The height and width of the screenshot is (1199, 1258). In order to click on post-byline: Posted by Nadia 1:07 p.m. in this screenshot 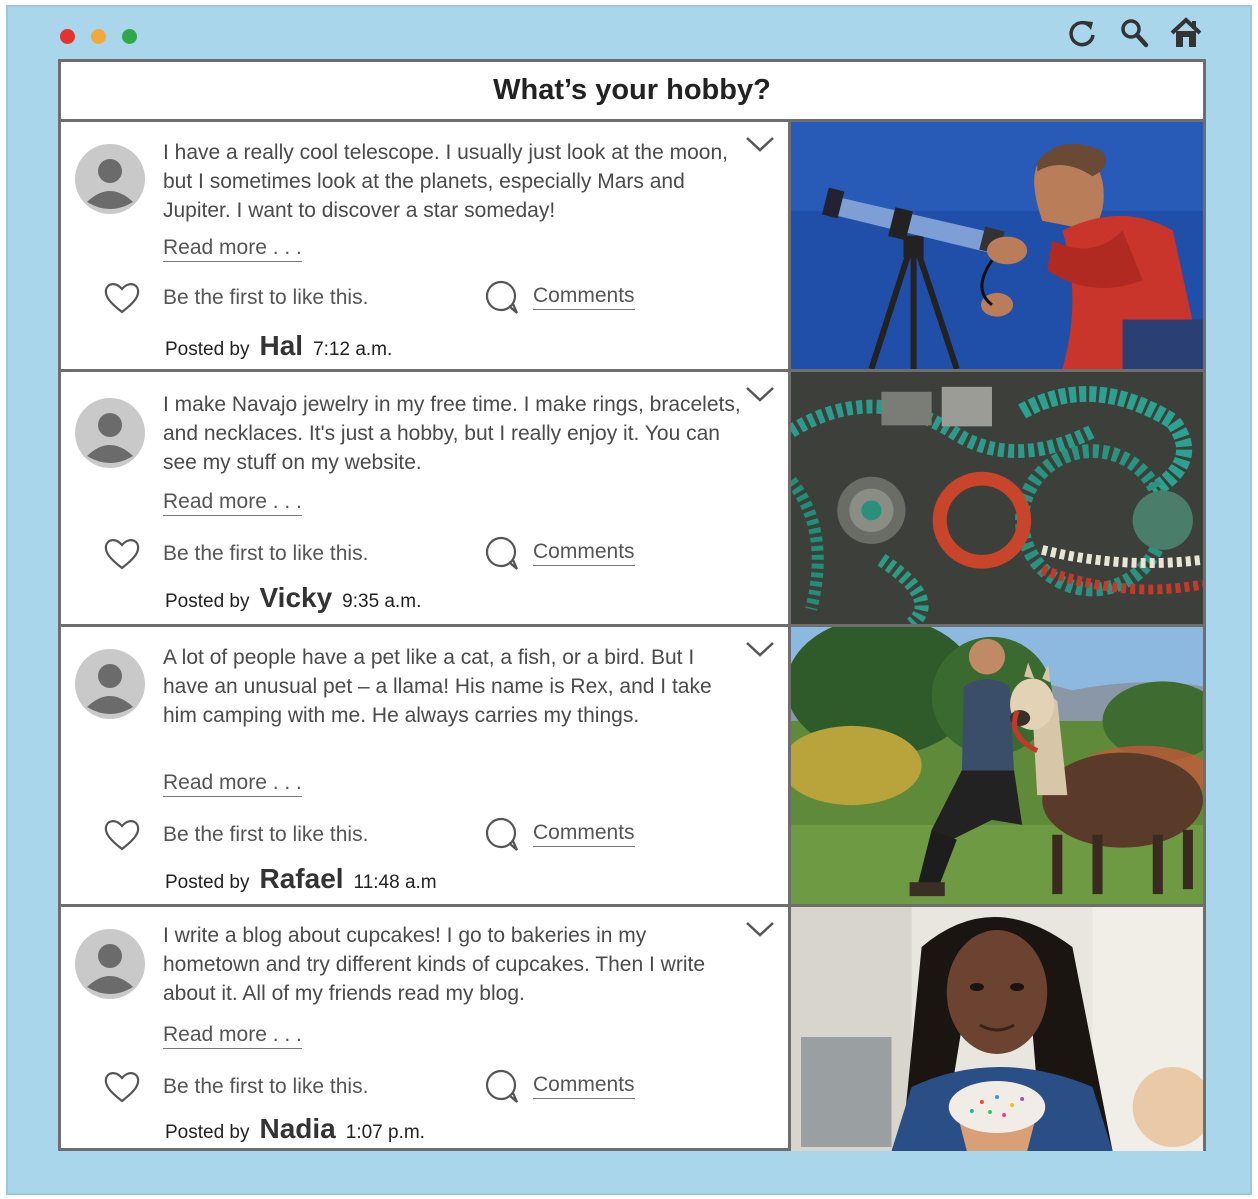, I will do `click(295, 1129)`.